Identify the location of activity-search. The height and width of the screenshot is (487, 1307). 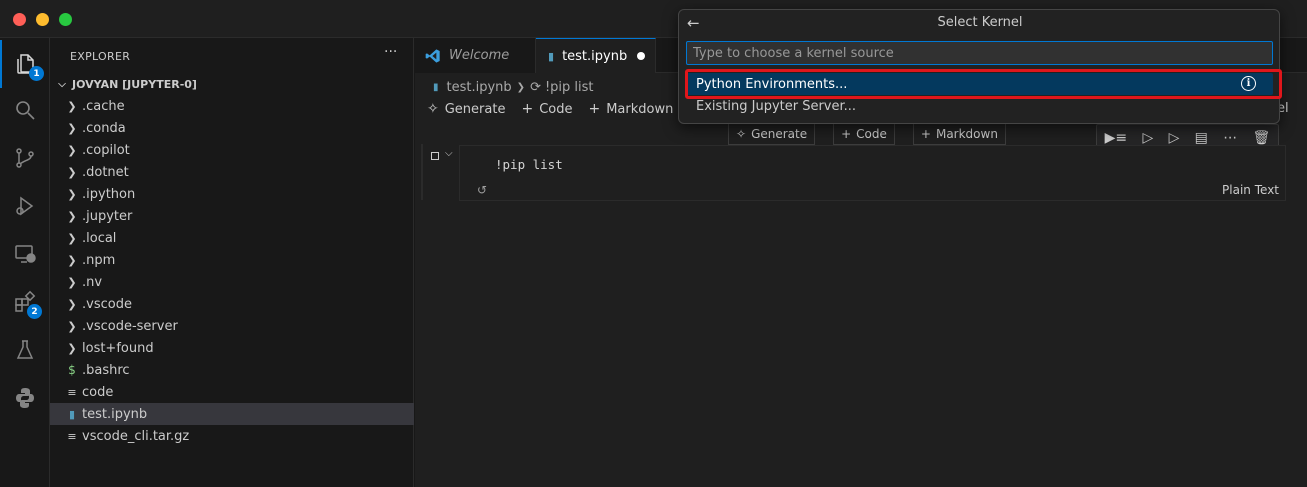
(25, 110).